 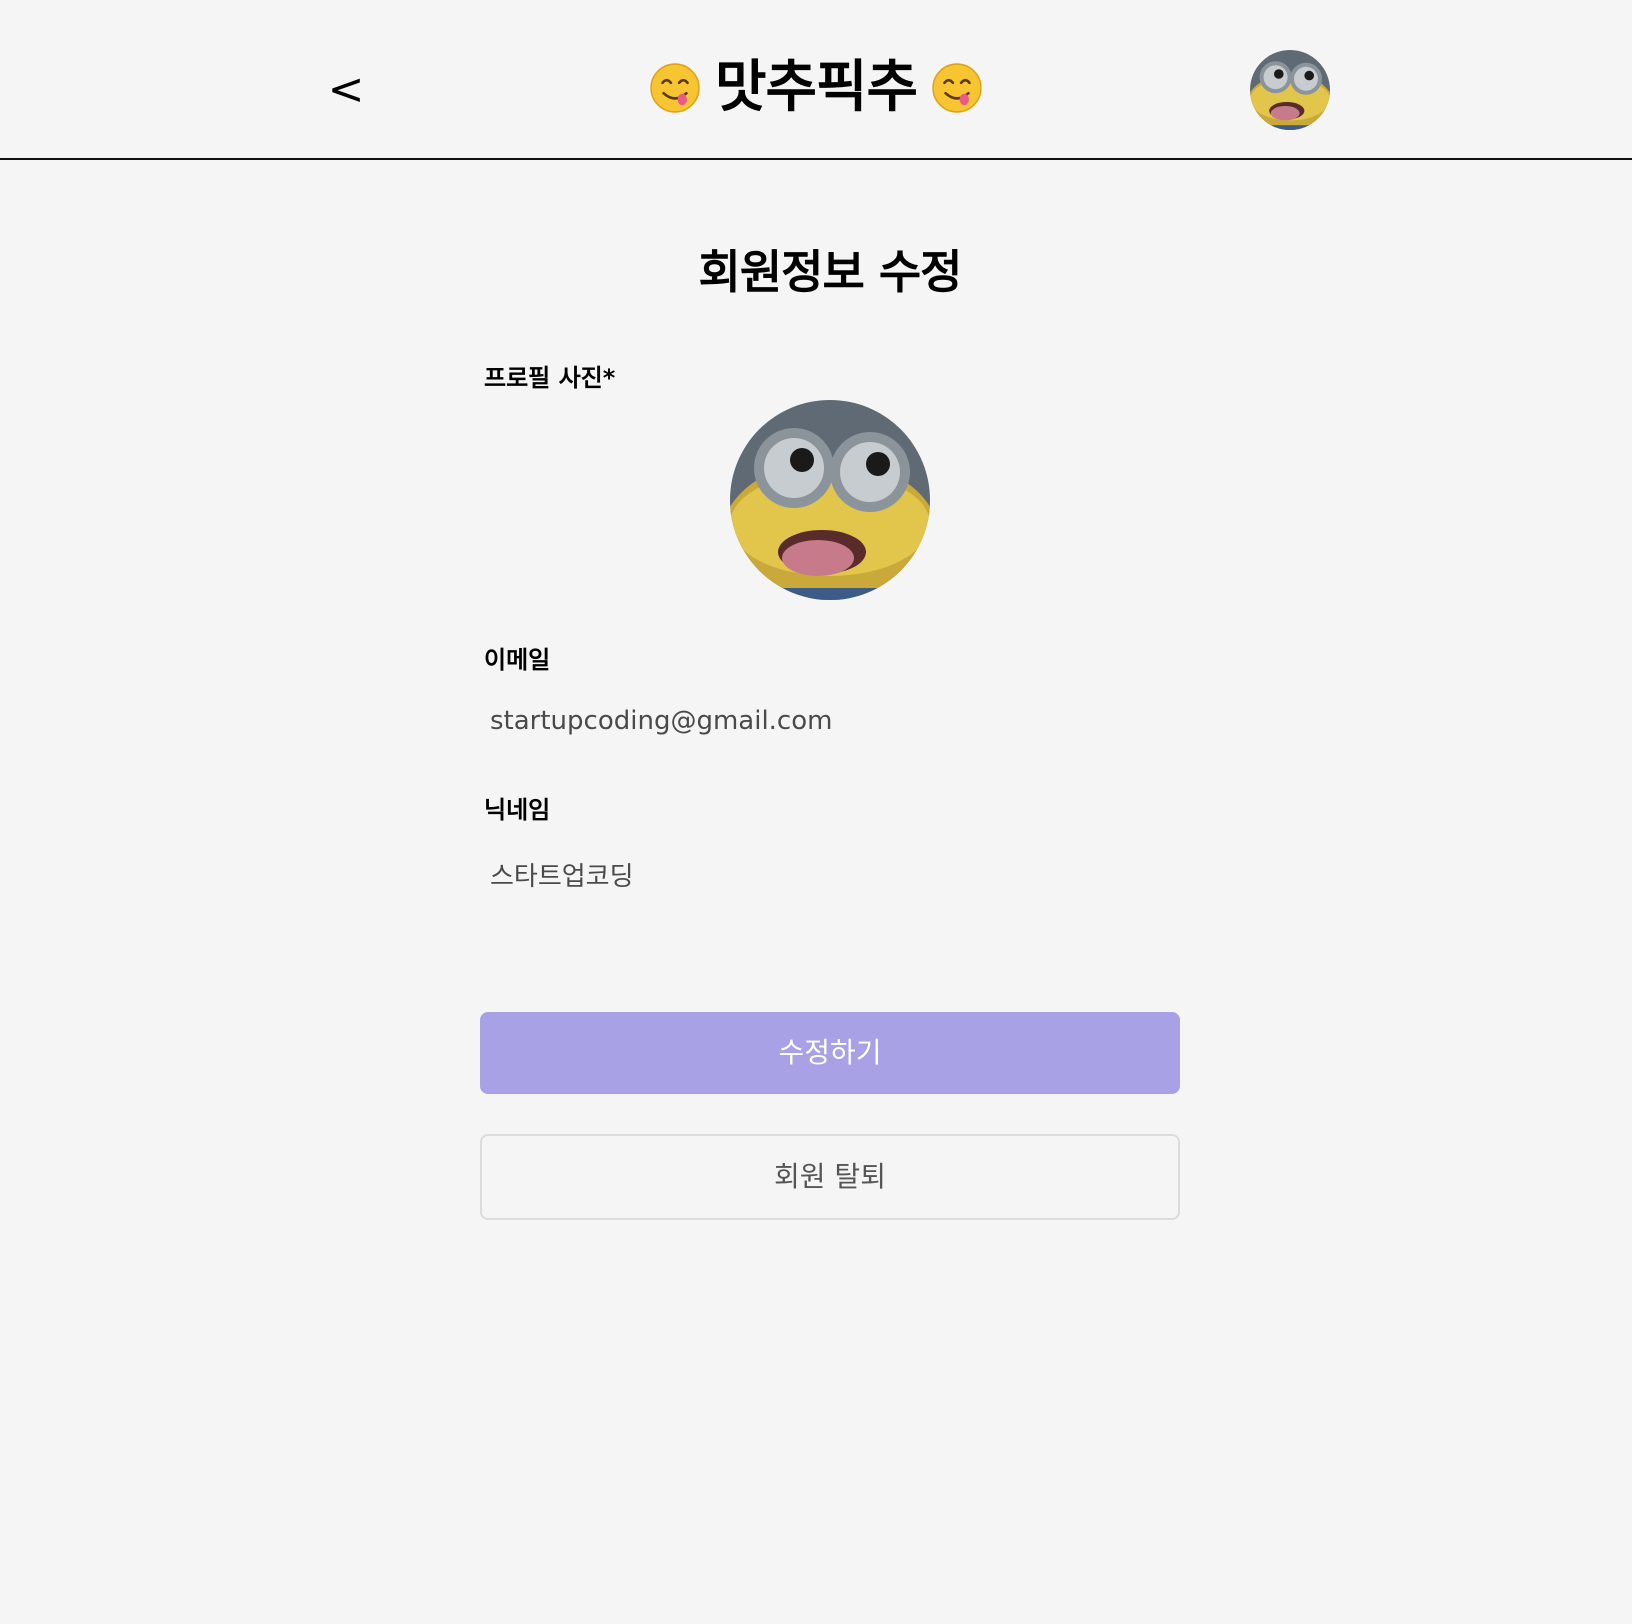 What do you see at coordinates (661, 721) in the screenshot?
I see `email-value: startupcoding@gmail.com` at bounding box center [661, 721].